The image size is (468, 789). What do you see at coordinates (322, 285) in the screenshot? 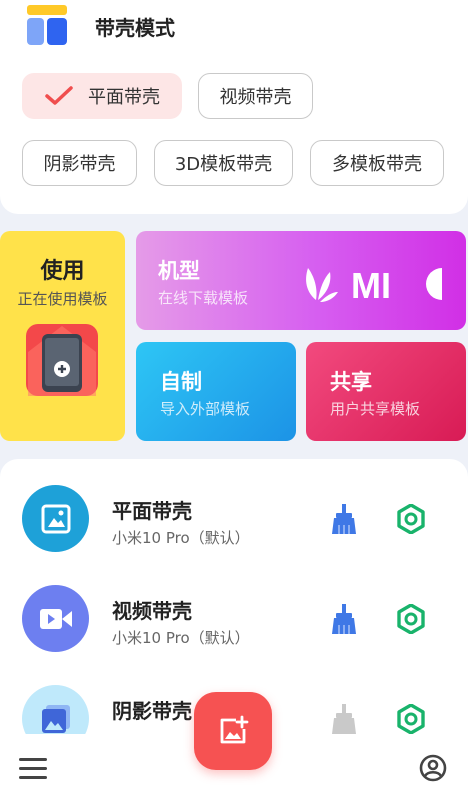
I see `huawei-logo-icon` at bounding box center [322, 285].